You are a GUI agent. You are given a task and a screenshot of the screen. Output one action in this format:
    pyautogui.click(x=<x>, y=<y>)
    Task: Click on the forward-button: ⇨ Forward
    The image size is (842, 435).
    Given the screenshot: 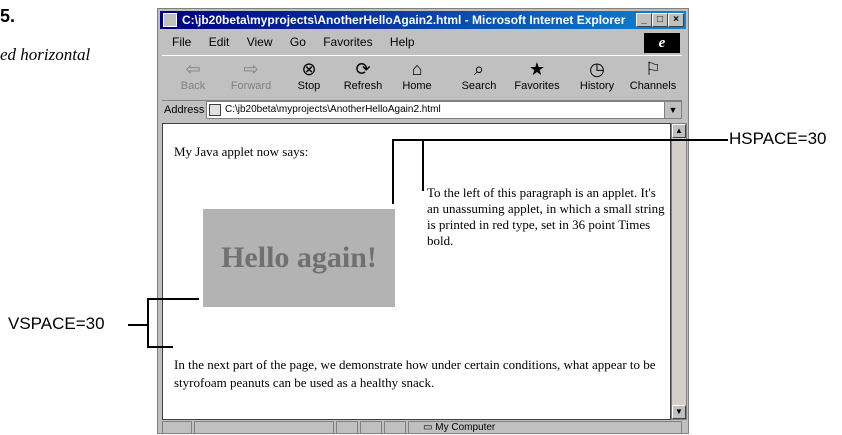 What is the action you would take?
    pyautogui.click(x=251, y=78)
    